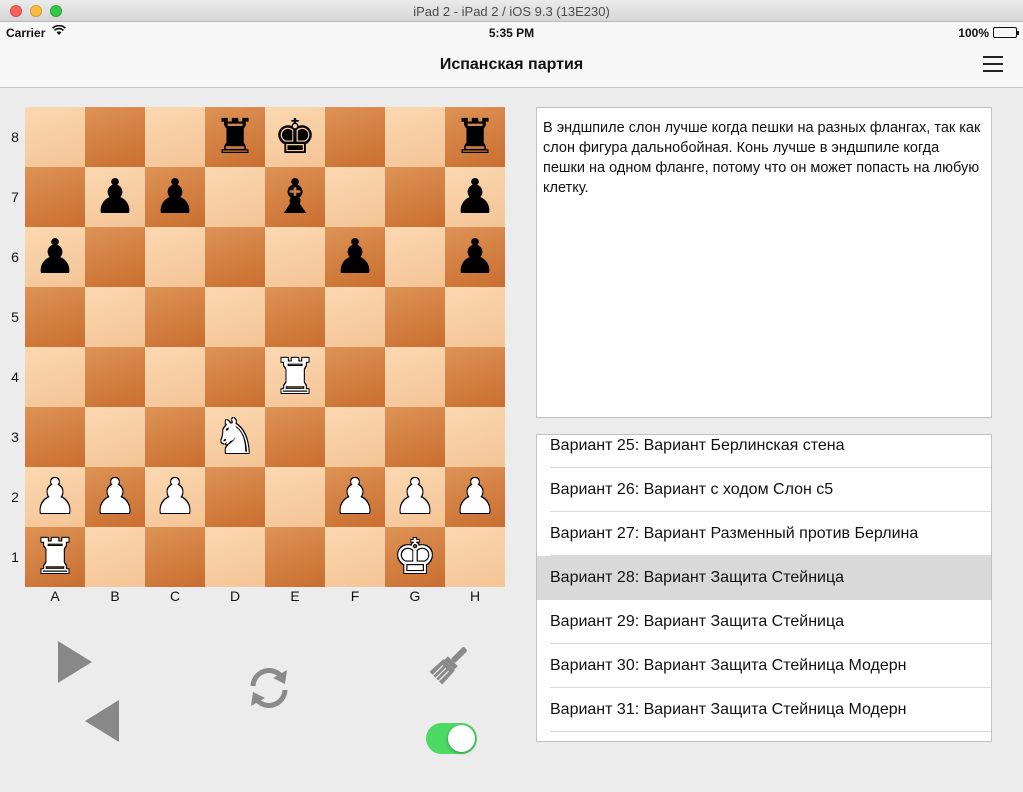  Describe the element at coordinates (415, 137) in the screenshot. I see `square-g8` at that location.